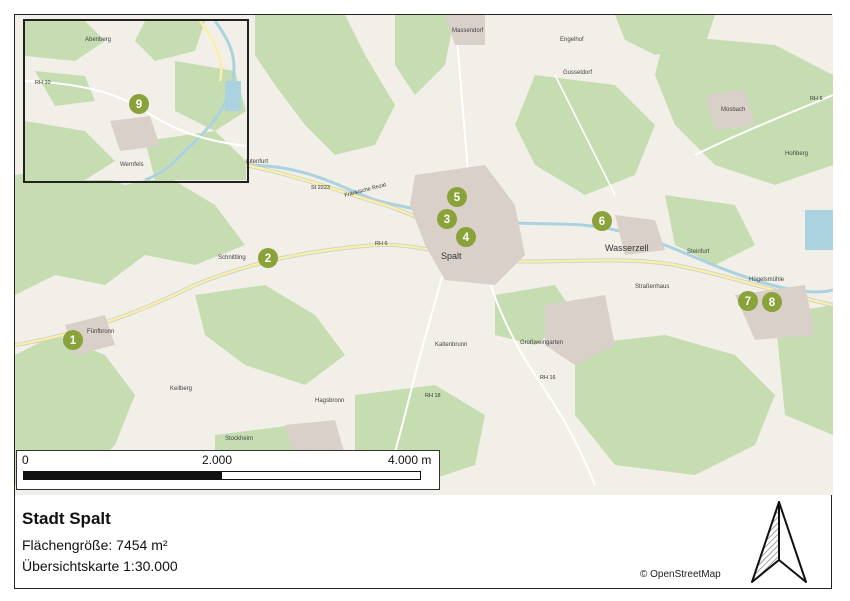  I want to click on lake, so click(819, 230).